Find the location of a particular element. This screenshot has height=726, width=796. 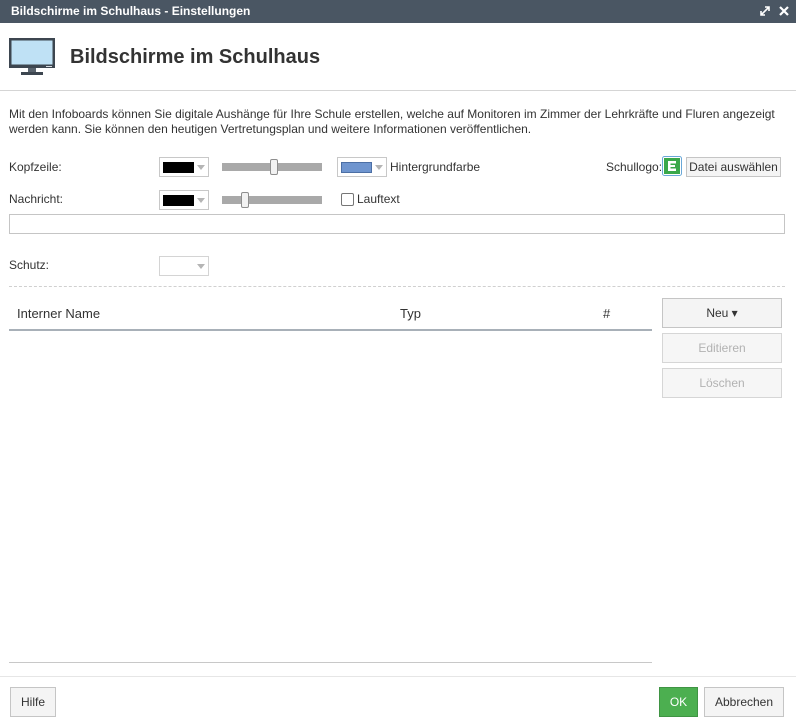

schullogo-label: Schullogo: is located at coordinates (634, 167).